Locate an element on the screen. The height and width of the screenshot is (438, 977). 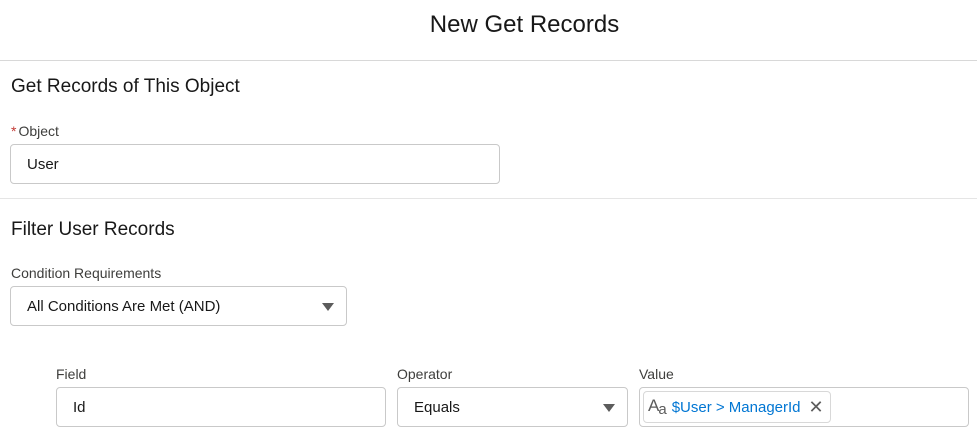
text-type-icon: Aa is located at coordinates (657, 407).